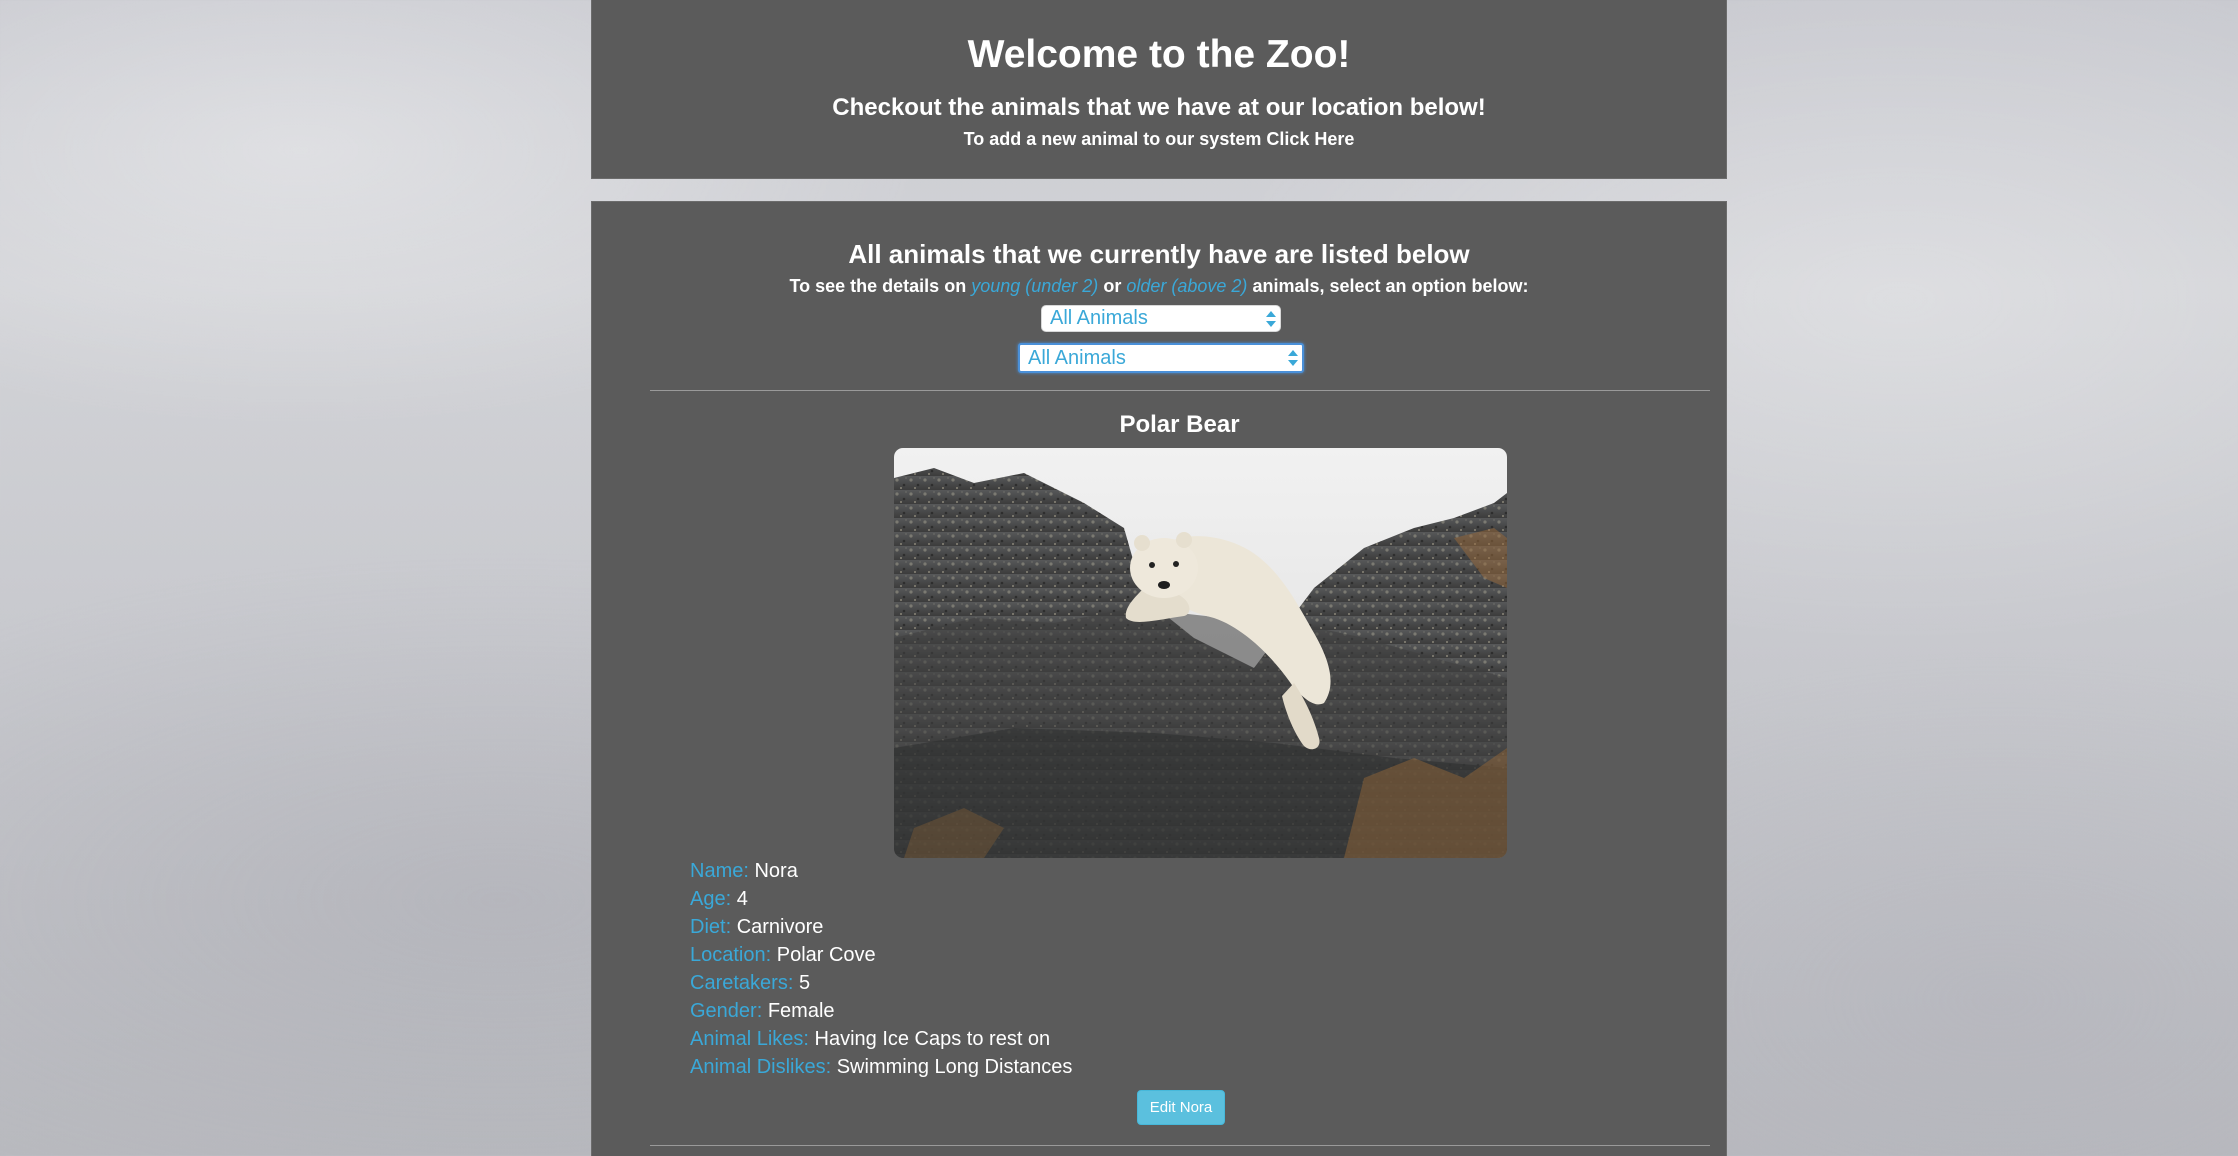  I want to click on filter-prefix: To see the details on, so click(878, 286).